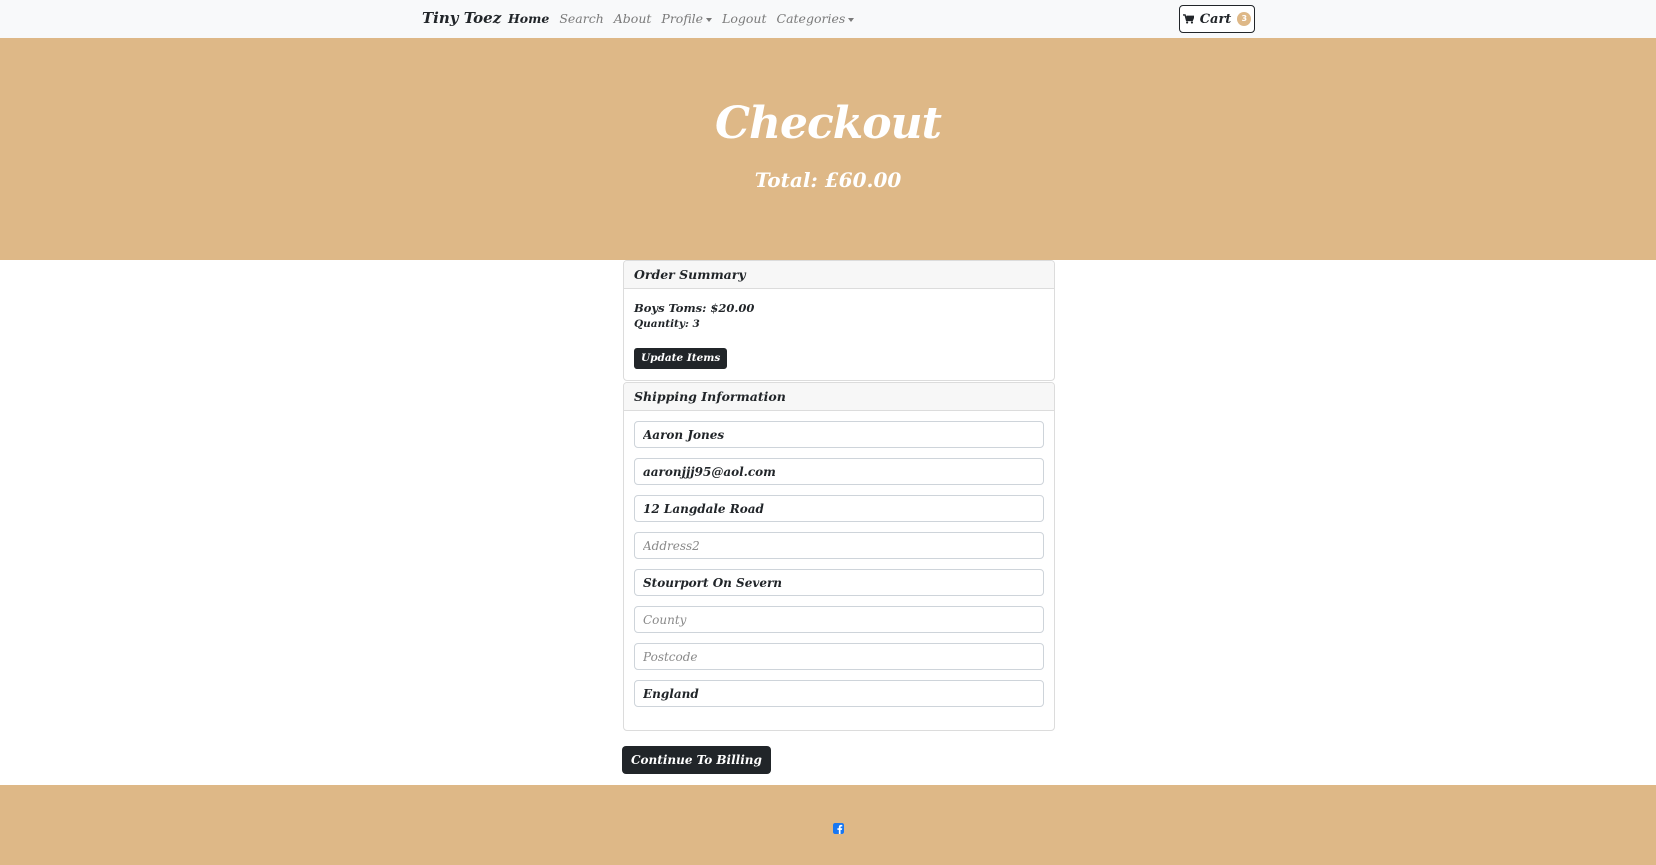 This screenshot has height=865, width=1656. Describe the element at coordinates (528, 18) in the screenshot. I see `nav-home: Home` at that location.